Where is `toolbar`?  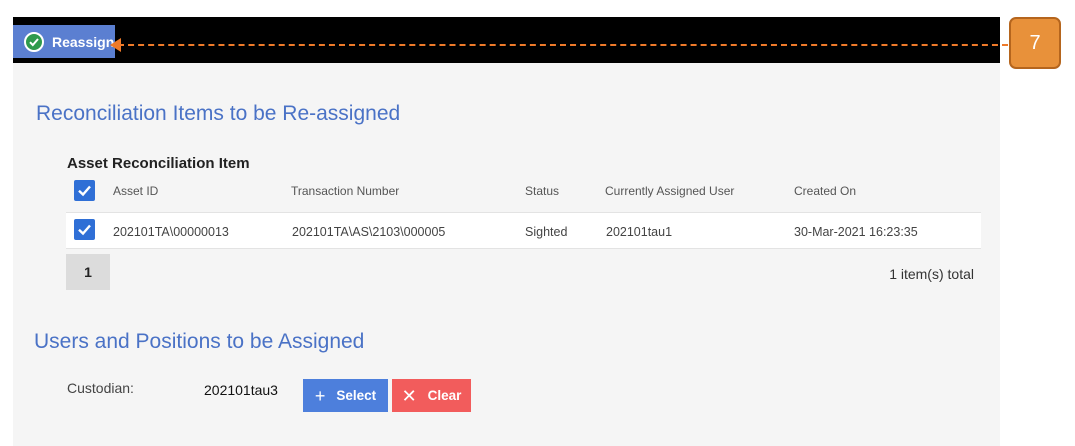 toolbar is located at coordinates (506, 40).